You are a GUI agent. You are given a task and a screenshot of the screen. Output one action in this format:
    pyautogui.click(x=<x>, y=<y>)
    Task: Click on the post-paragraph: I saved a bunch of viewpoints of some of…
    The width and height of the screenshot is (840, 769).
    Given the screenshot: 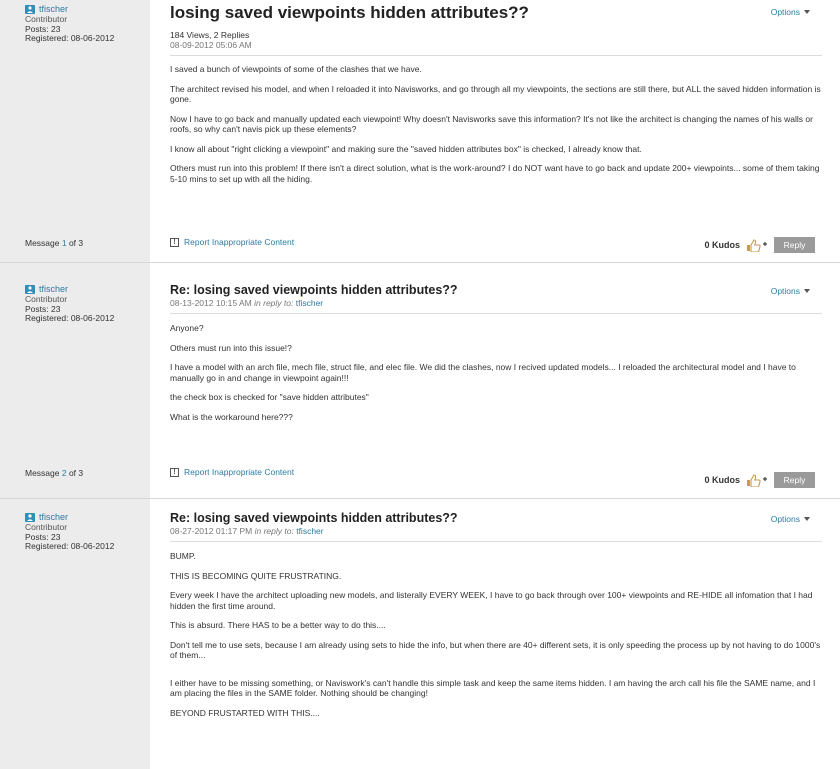 What is the action you would take?
    pyautogui.click(x=296, y=69)
    